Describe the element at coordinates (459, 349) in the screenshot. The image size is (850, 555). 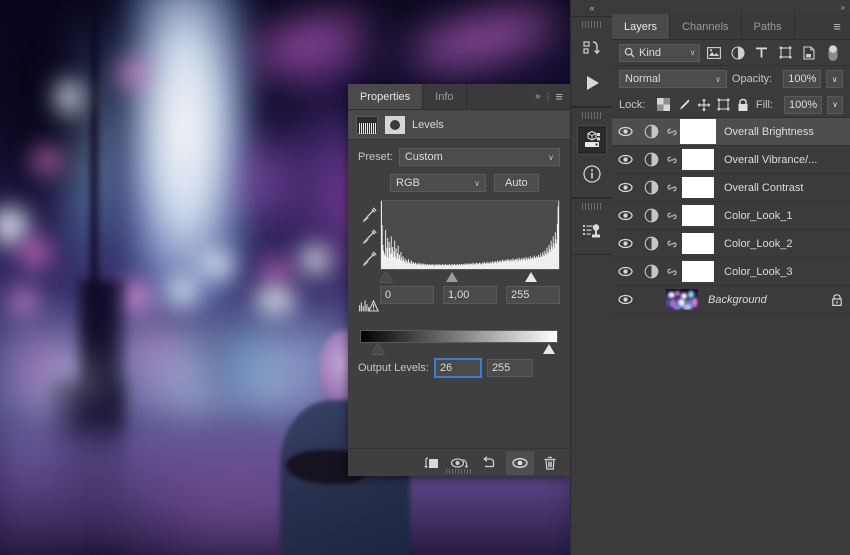
I see `output-levels-slider` at that location.